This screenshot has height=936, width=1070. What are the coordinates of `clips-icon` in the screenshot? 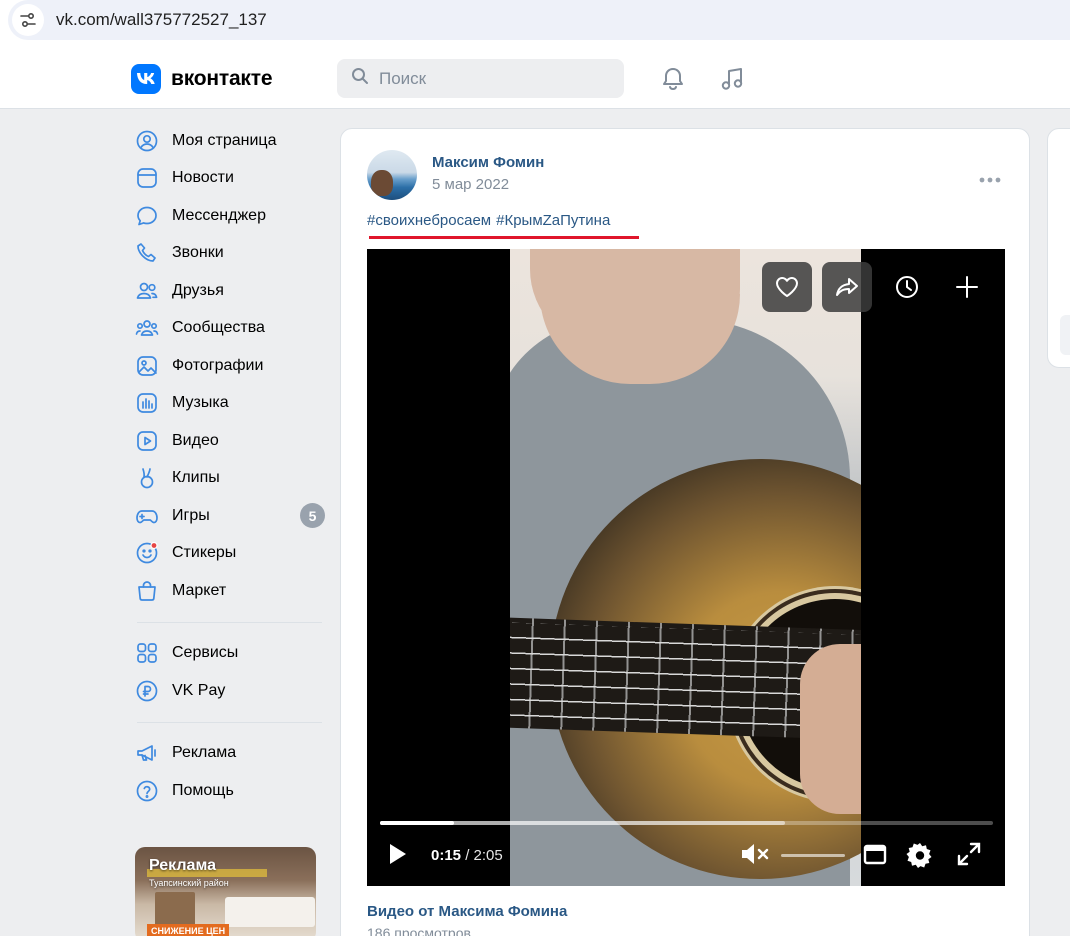 It's located at (147, 478).